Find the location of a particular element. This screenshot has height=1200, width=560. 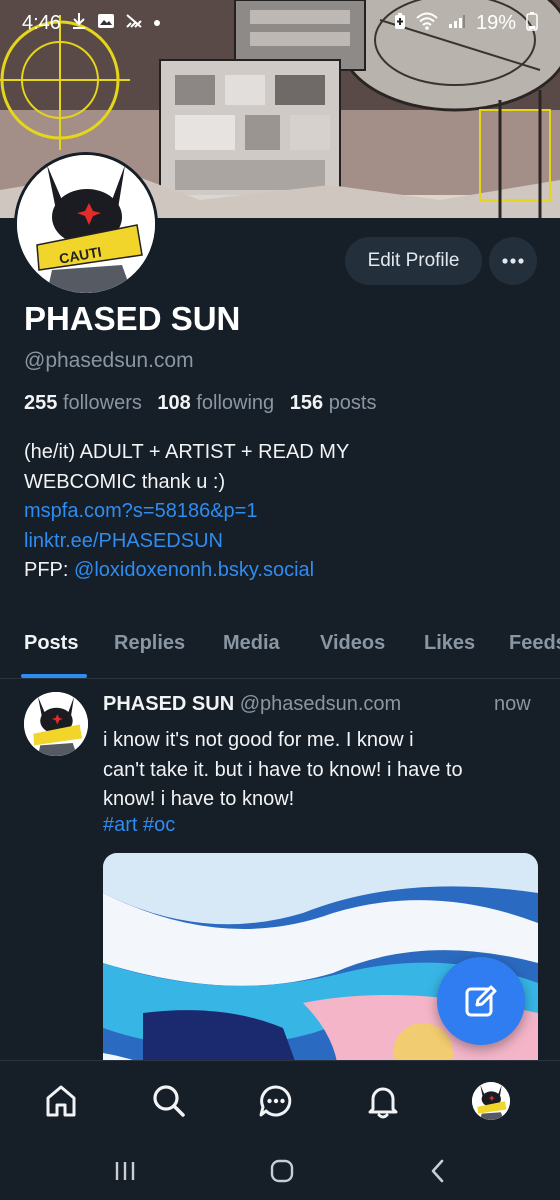

tab-replies: Replies is located at coordinates (149, 643).